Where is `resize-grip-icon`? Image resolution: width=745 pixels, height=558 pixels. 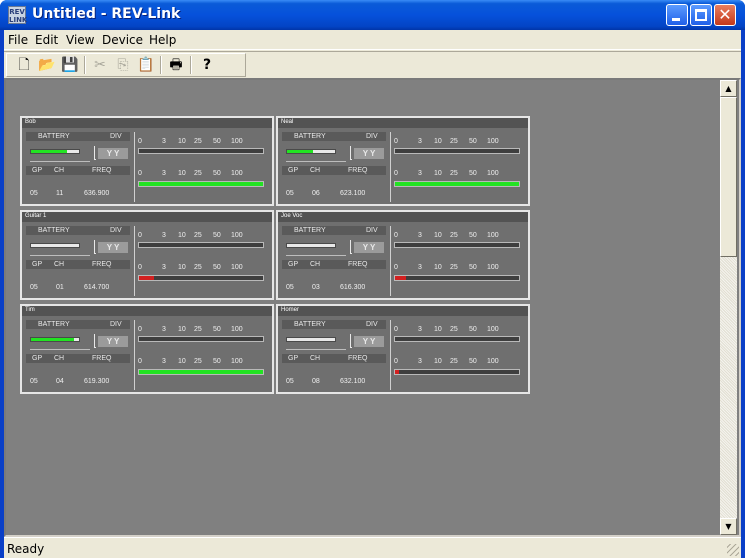
resize-grip-icon is located at coordinates (733, 550).